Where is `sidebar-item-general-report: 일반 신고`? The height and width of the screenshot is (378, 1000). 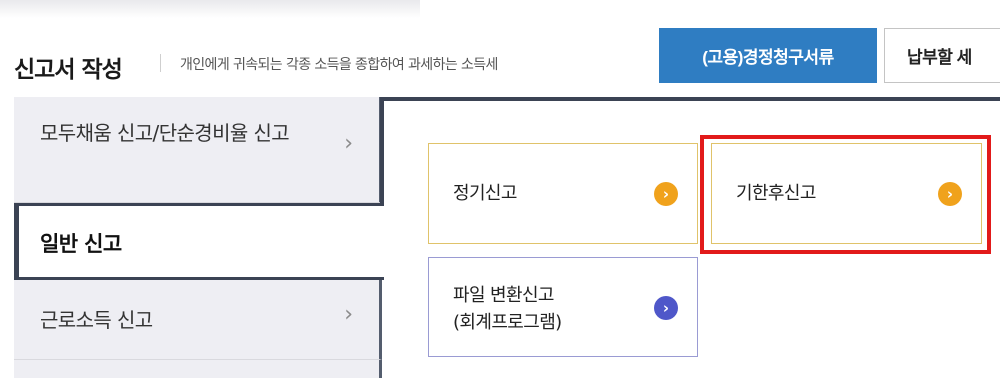 sidebar-item-general-report: 일반 신고 is located at coordinates (199, 241).